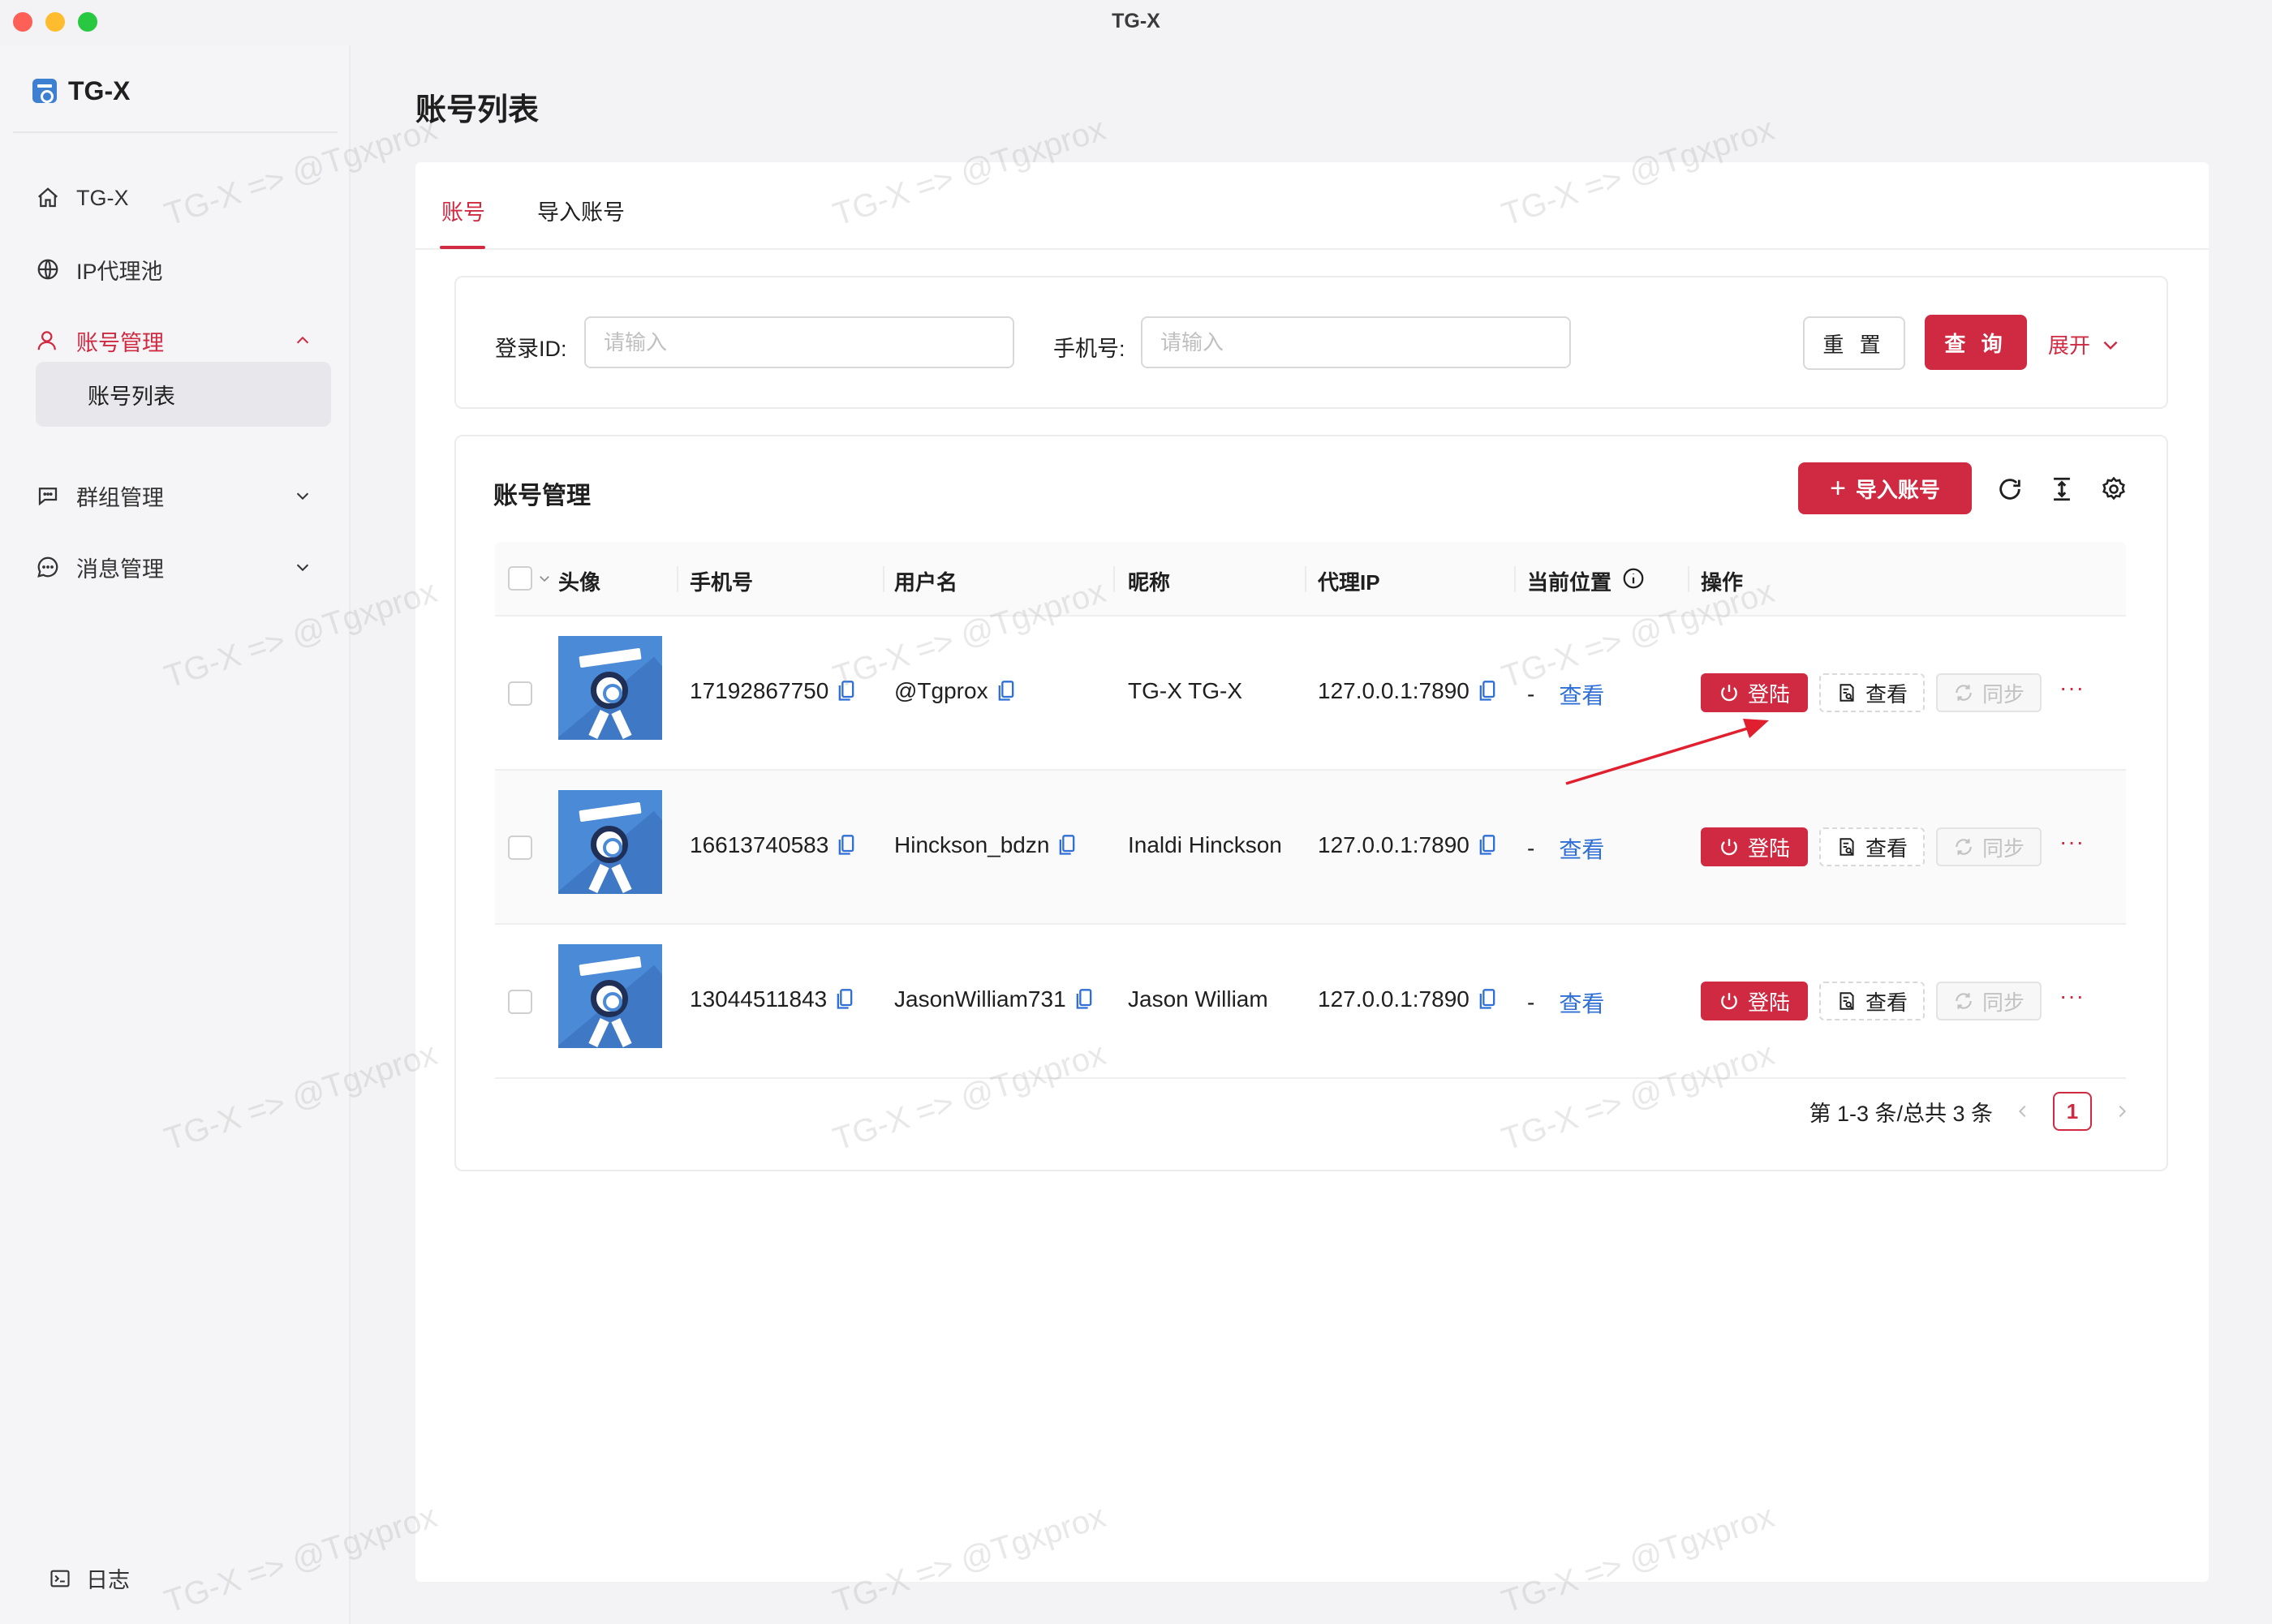 This screenshot has height=1624, width=2272. What do you see at coordinates (972, 845) in the screenshot?
I see `username-value: Hinckson_bdzn` at bounding box center [972, 845].